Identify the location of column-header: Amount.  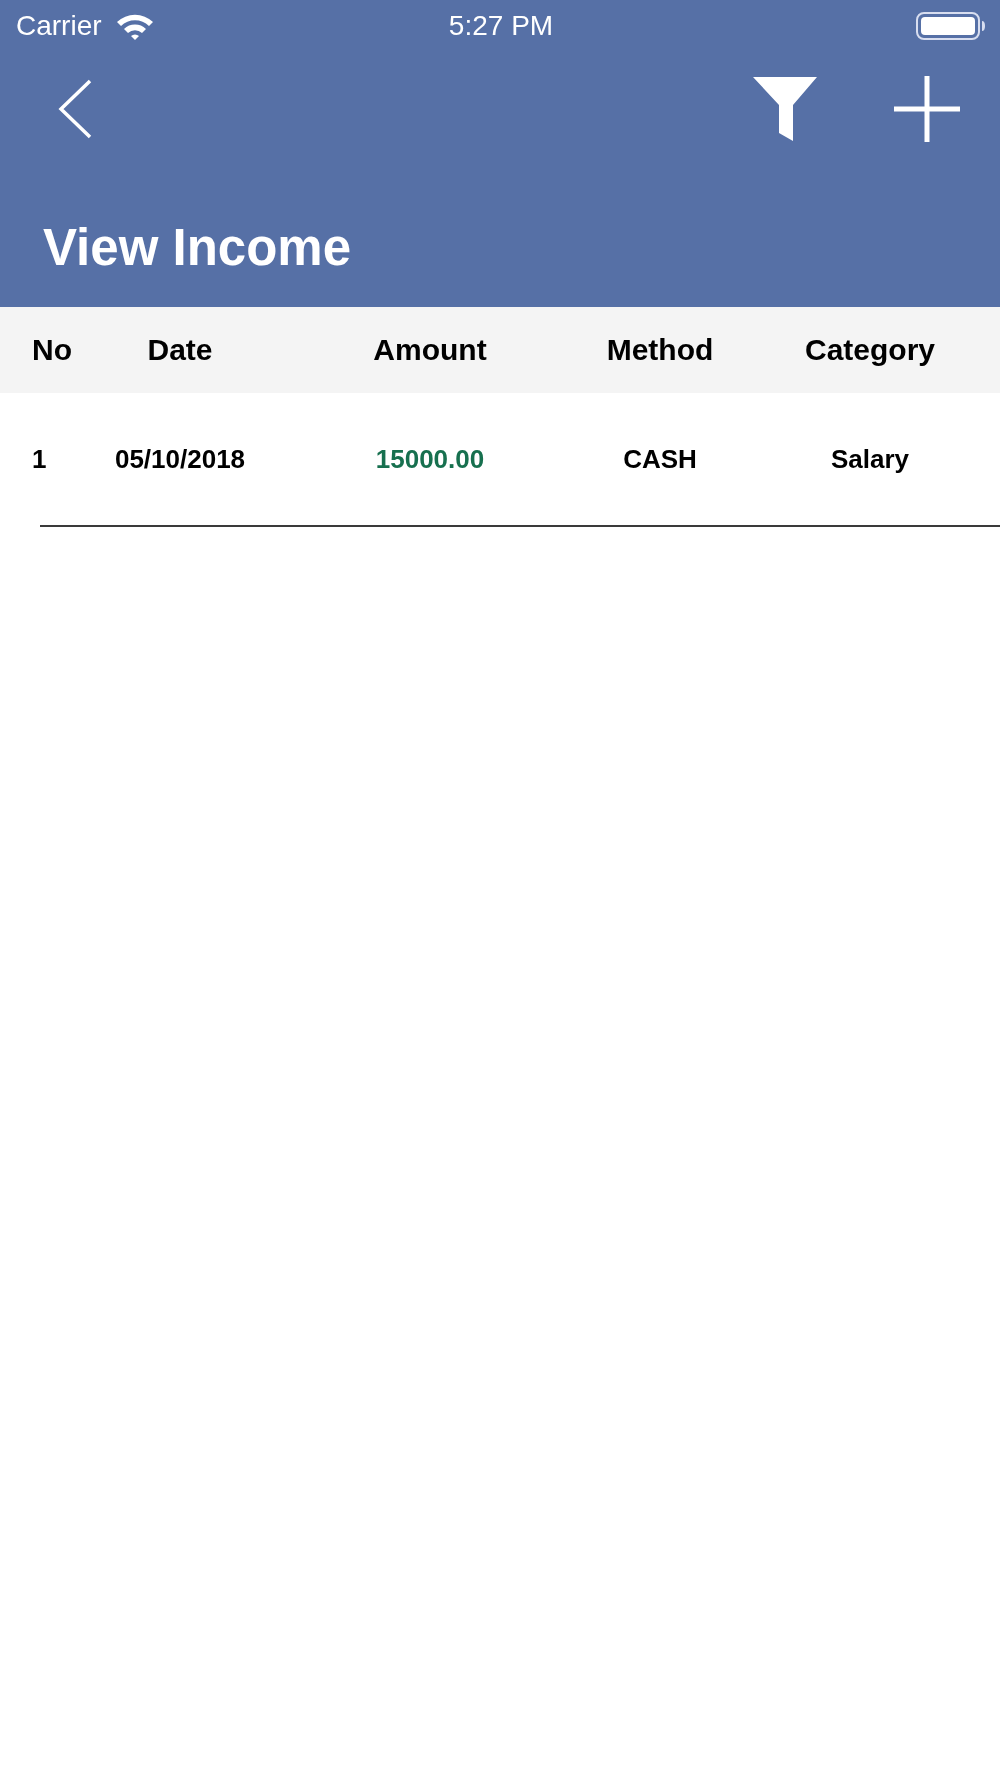
(430, 350).